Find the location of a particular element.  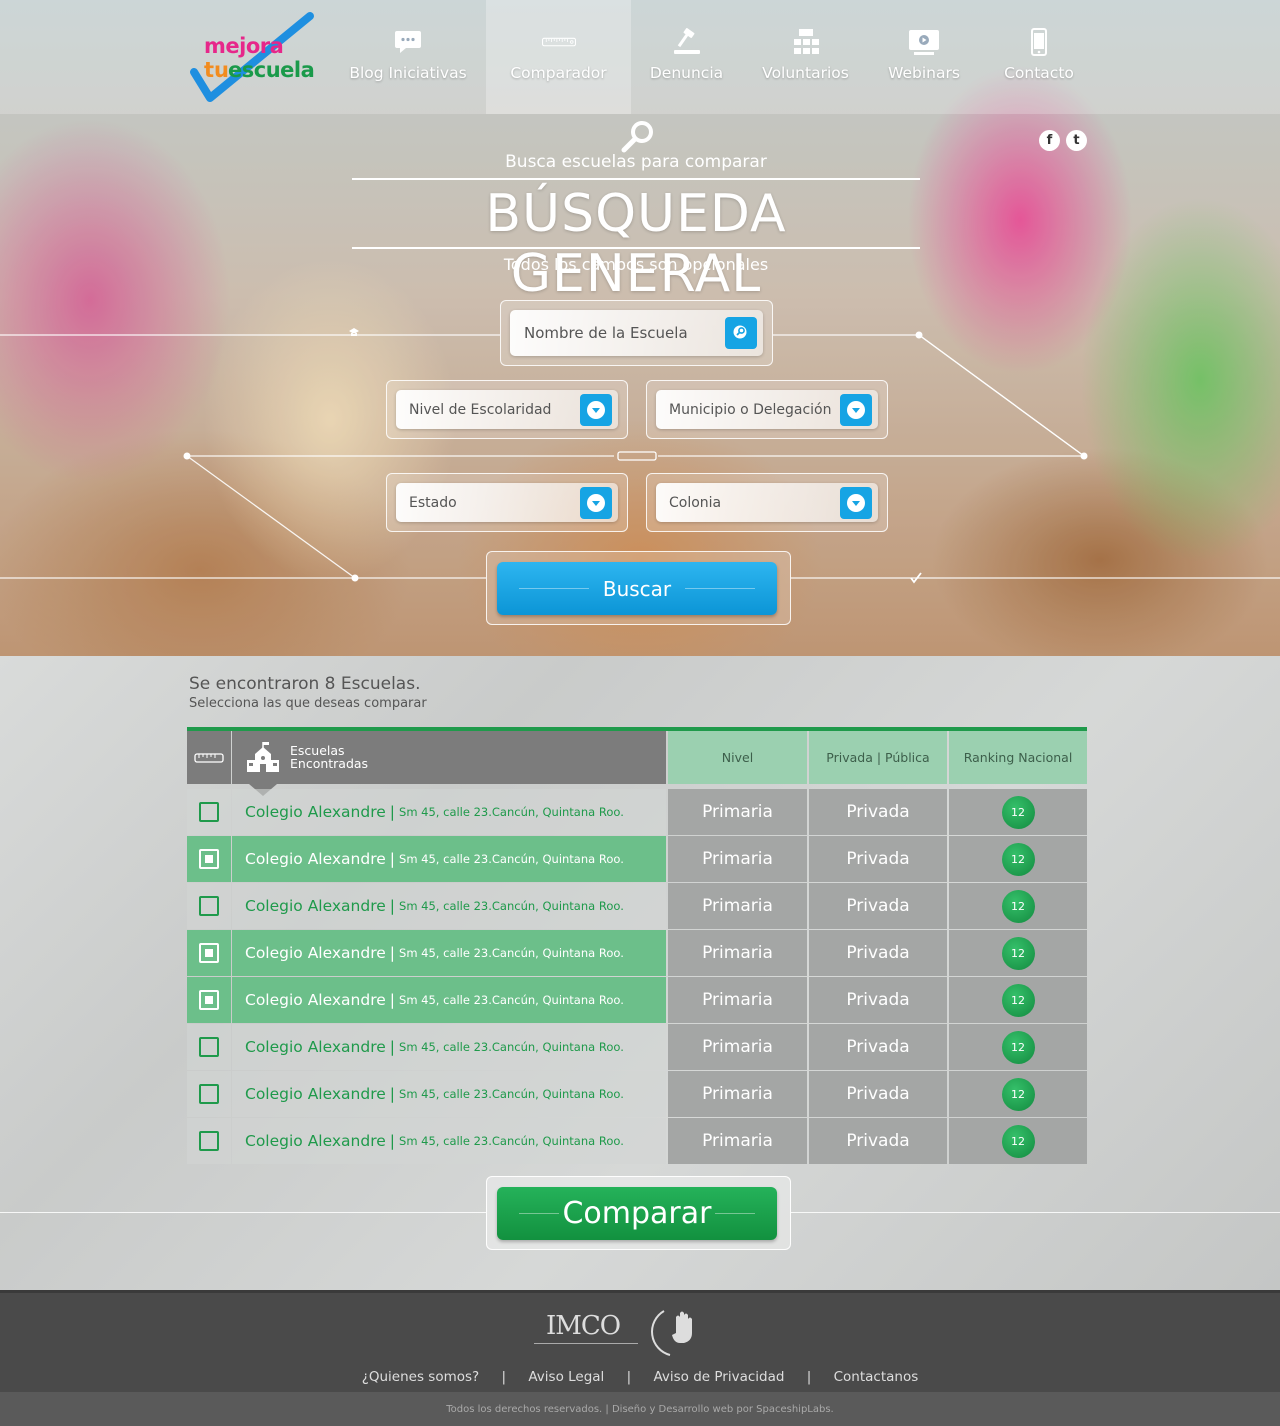

mexicanos-primero-logo is located at coordinates (678, 1331).